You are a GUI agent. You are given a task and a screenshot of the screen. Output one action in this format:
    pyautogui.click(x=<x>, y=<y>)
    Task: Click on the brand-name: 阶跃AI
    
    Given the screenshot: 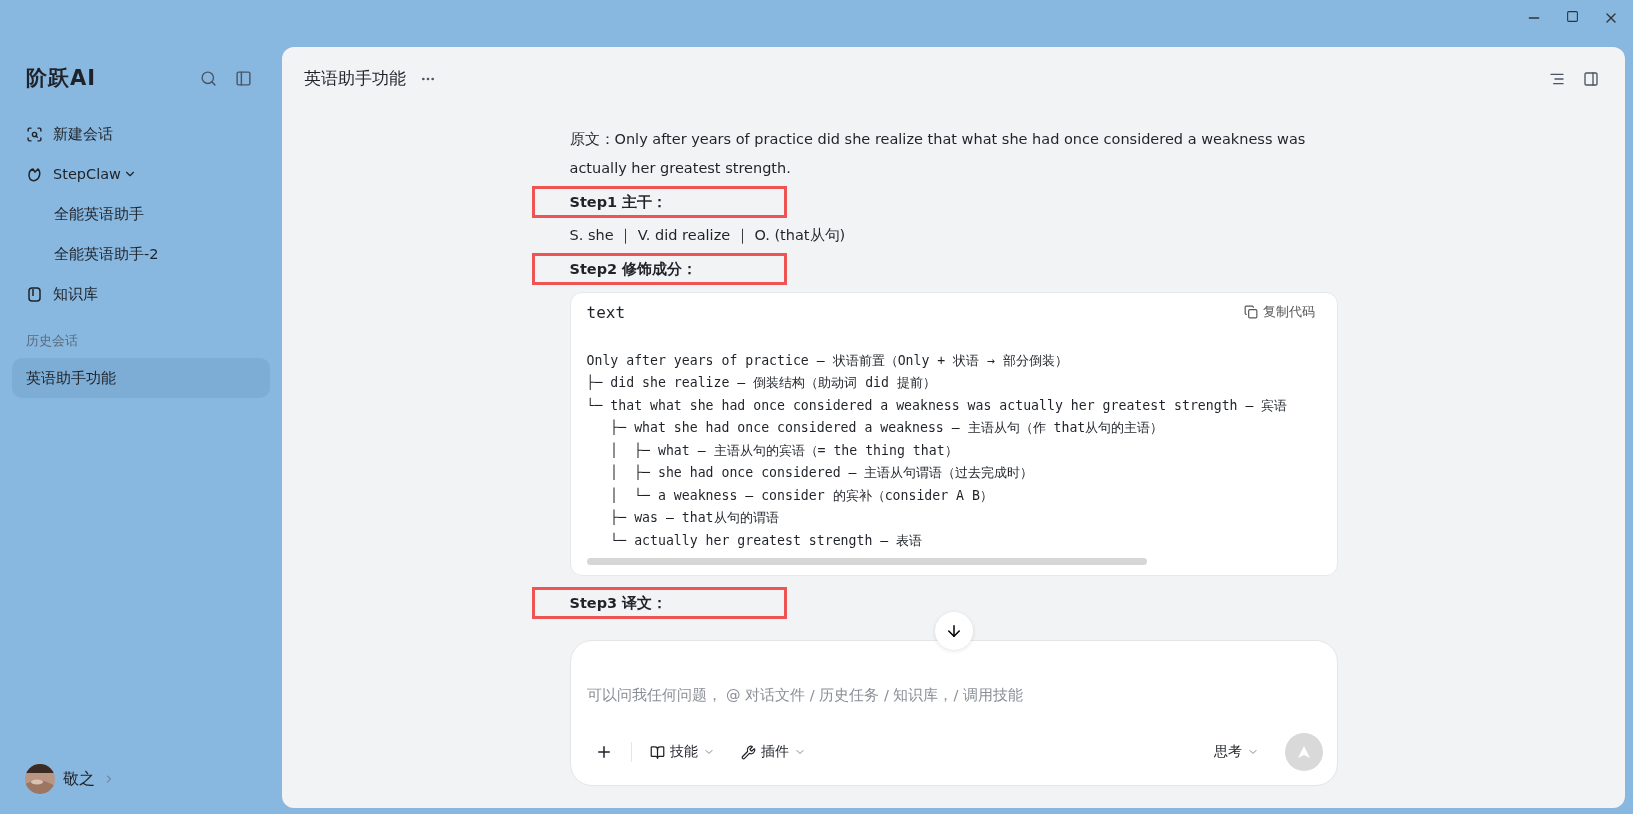 What is the action you would take?
    pyautogui.click(x=62, y=78)
    